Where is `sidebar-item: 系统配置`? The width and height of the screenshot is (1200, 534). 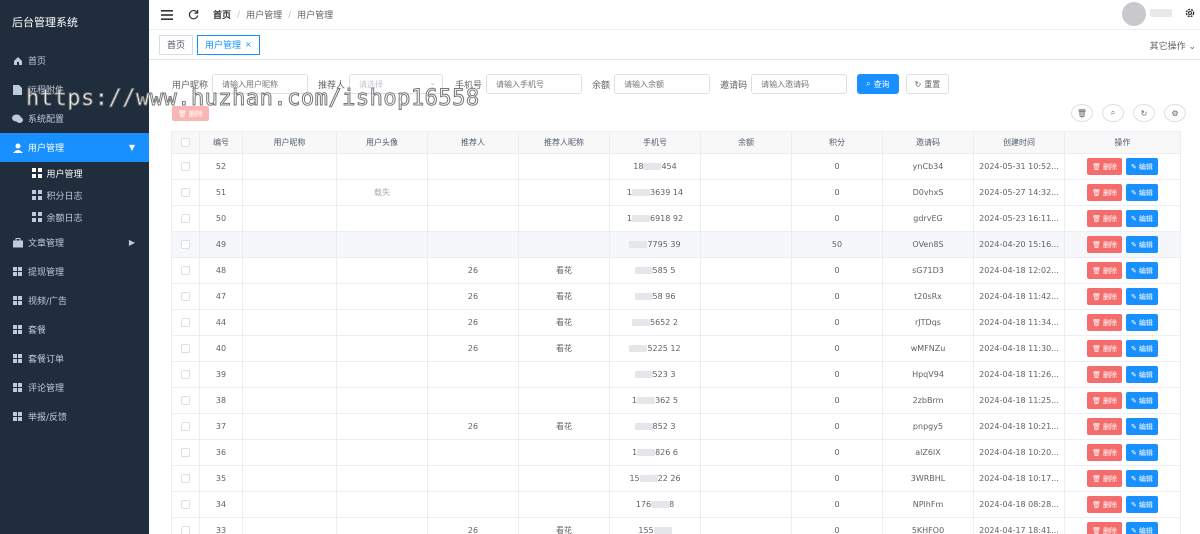
sidebar-item: 系统配置 is located at coordinates (74, 118).